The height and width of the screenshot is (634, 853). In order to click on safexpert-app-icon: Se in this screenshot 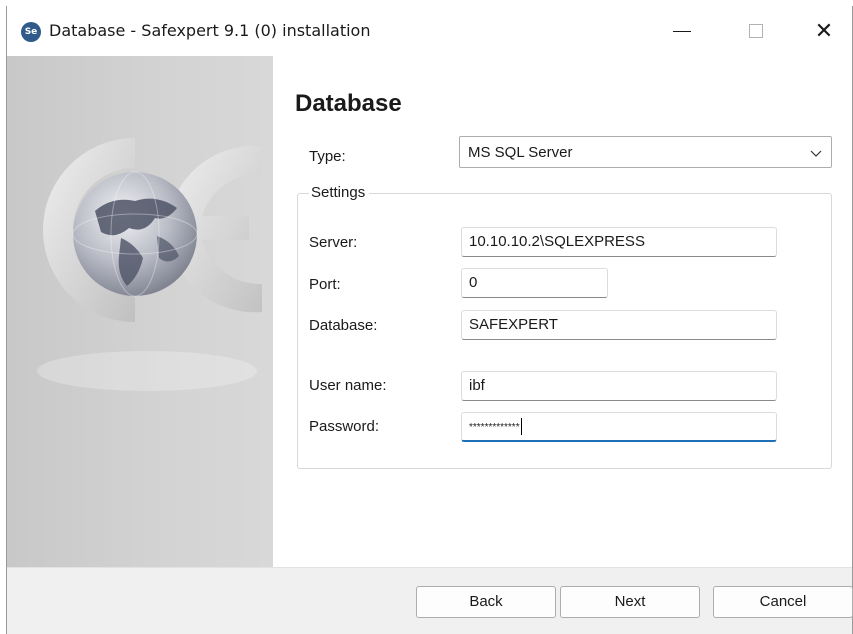, I will do `click(31, 32)`.